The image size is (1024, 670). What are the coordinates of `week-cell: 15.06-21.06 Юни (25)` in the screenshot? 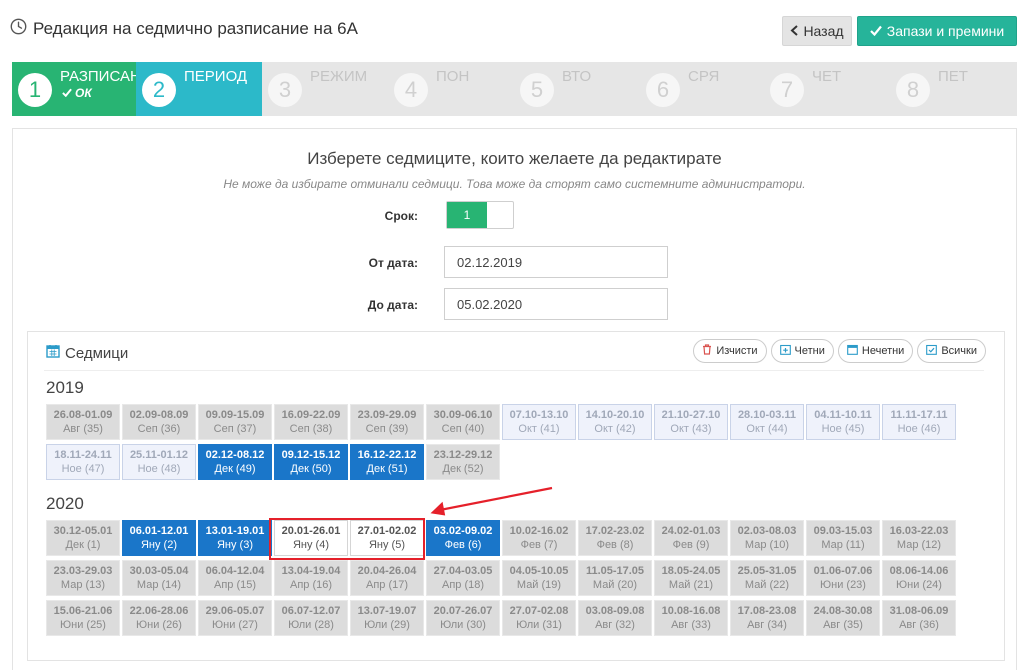 It's located at (83, 618).